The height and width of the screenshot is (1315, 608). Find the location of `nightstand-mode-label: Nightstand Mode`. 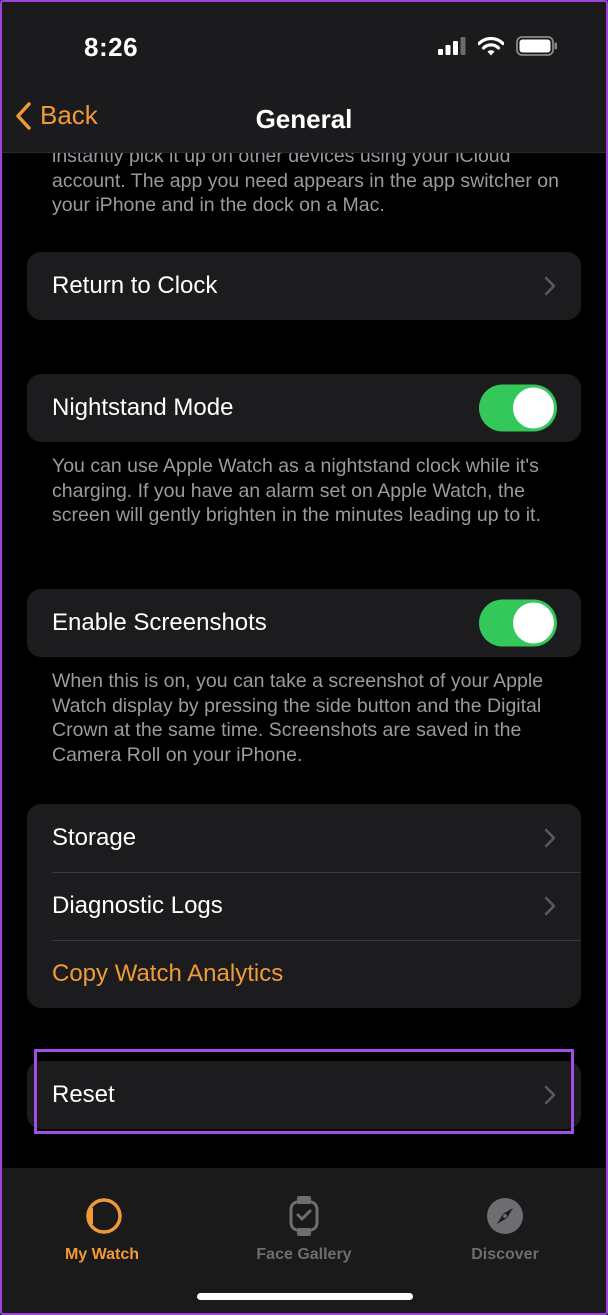

nightstand-mode-label: Nightstand Mode is located at coordinates (143, 407).